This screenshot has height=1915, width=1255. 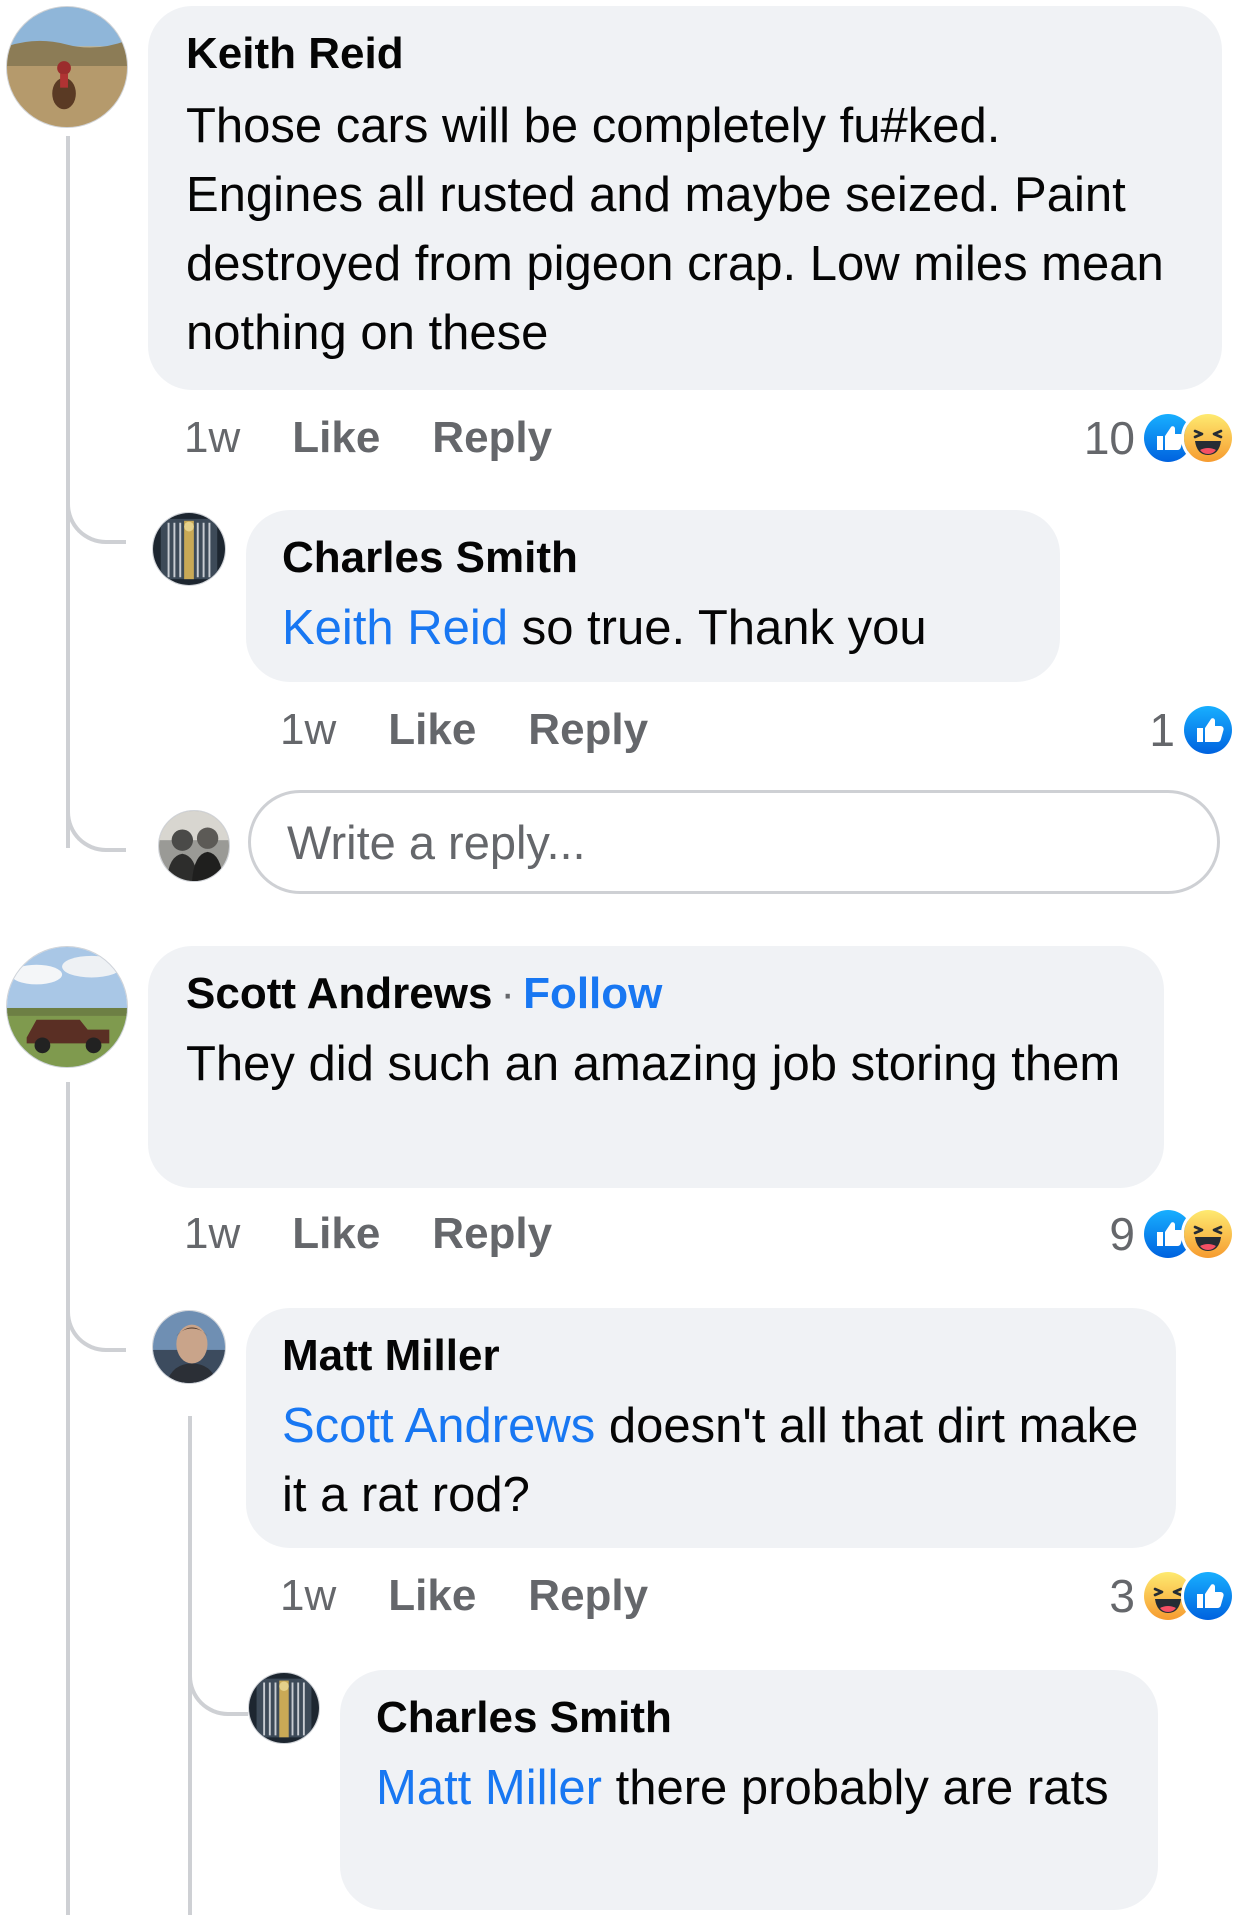 I want to click on mention-link: Scott Andrews, so click(x=438, y=1426).